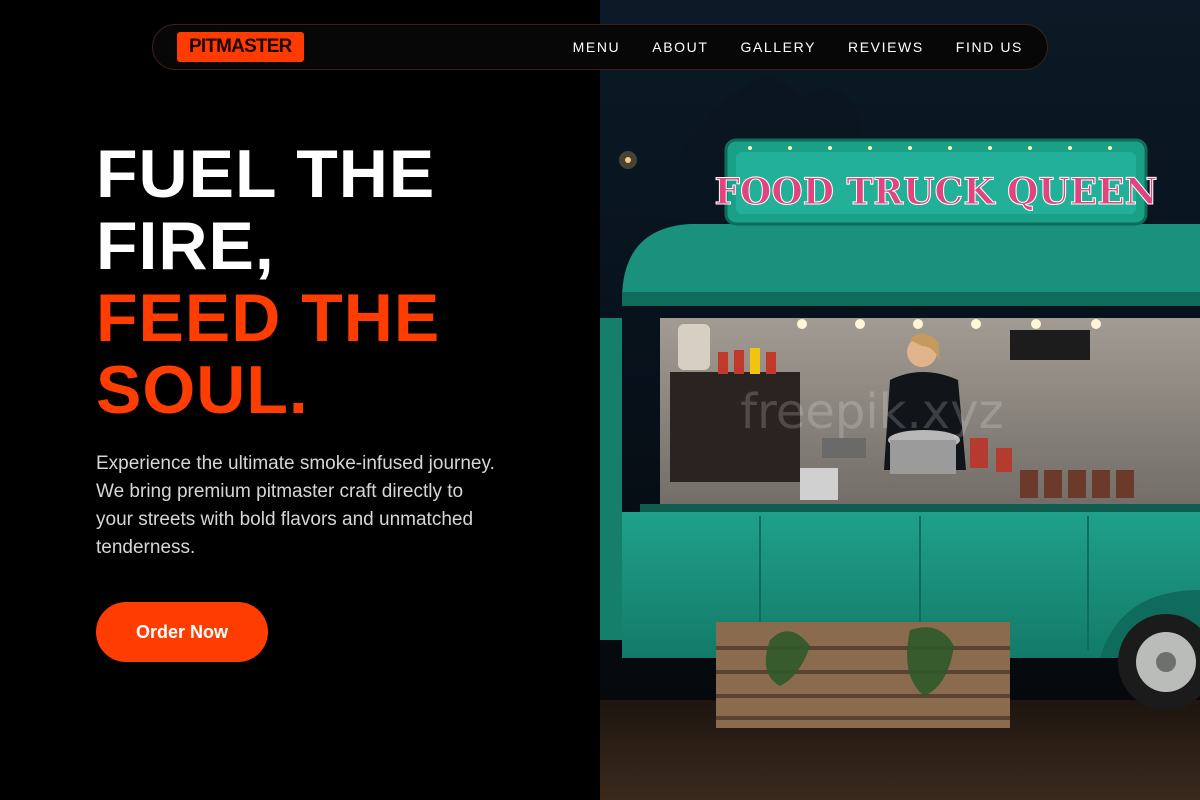 The height and width of the screenshot is (800, 1200). Describe the element at coordinates (266, 174) in the screenshot. I see `headline-line-1: FUEL THE` at that location.